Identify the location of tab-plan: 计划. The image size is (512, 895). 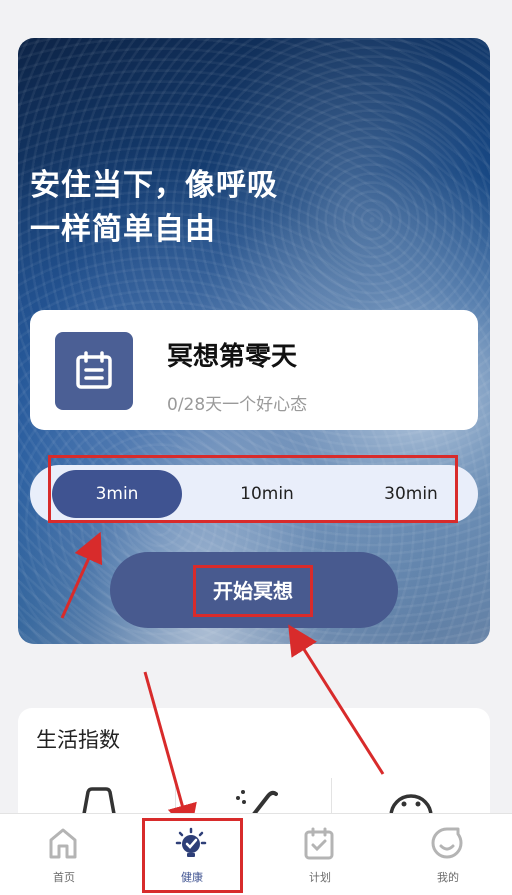
(320, 854).